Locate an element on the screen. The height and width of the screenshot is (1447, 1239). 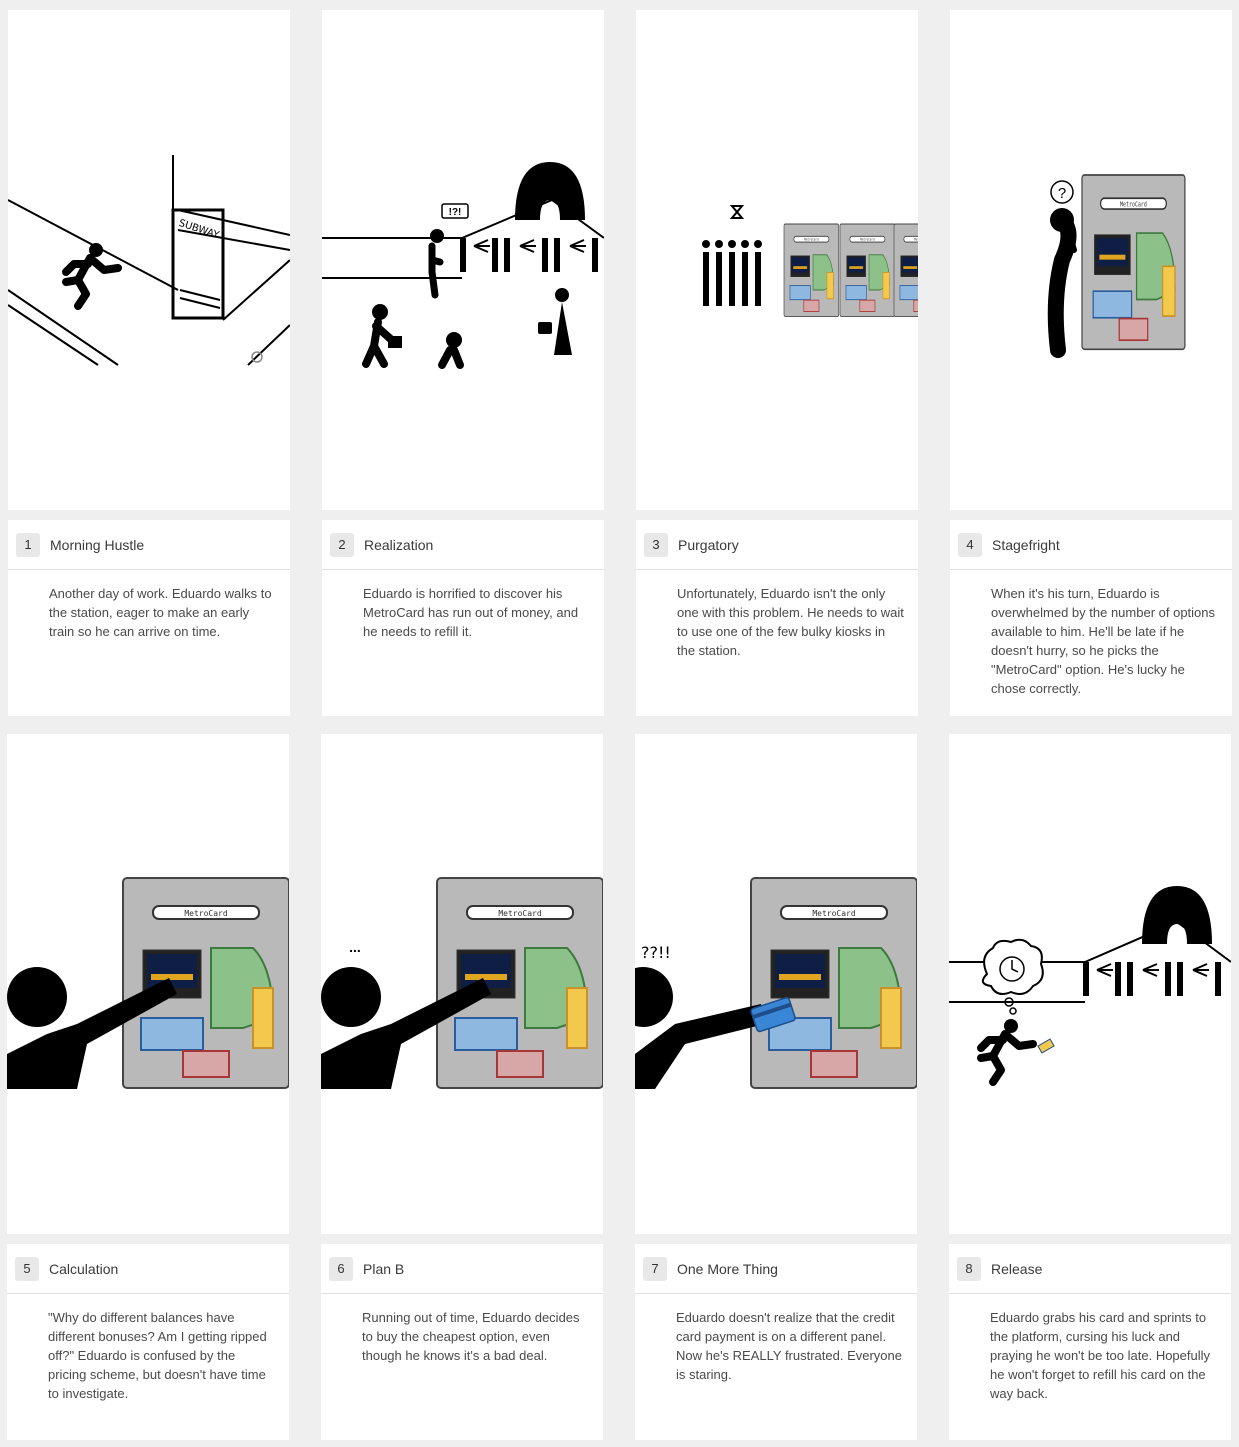
panel-number: 5 is located at coordinates (27, 1268).